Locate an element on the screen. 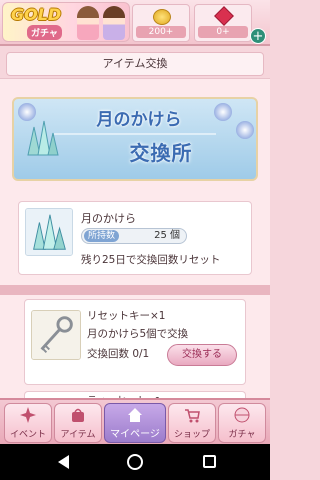  nav-shop-label: ショップ is located at coordinates (191, 435).